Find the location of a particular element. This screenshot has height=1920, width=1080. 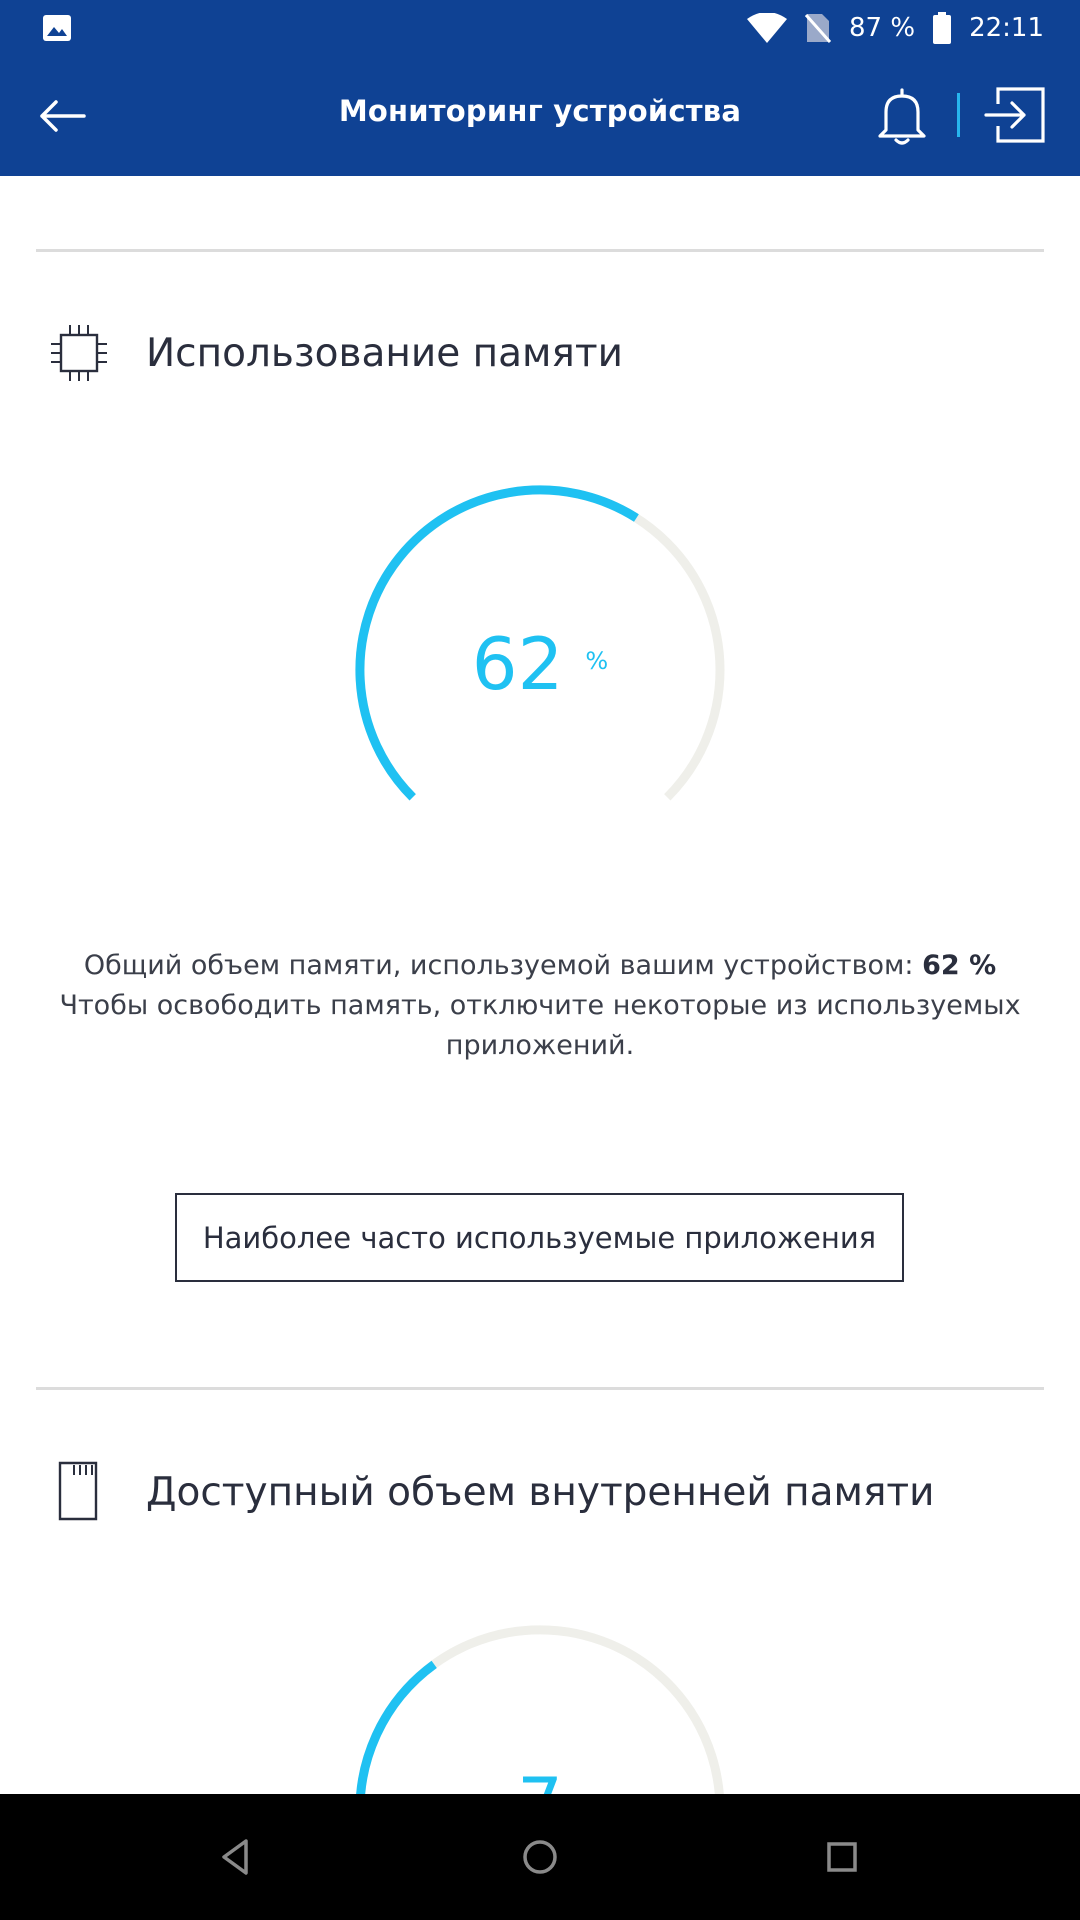

system-navigation-bar is located at coordinates (540, 1857).